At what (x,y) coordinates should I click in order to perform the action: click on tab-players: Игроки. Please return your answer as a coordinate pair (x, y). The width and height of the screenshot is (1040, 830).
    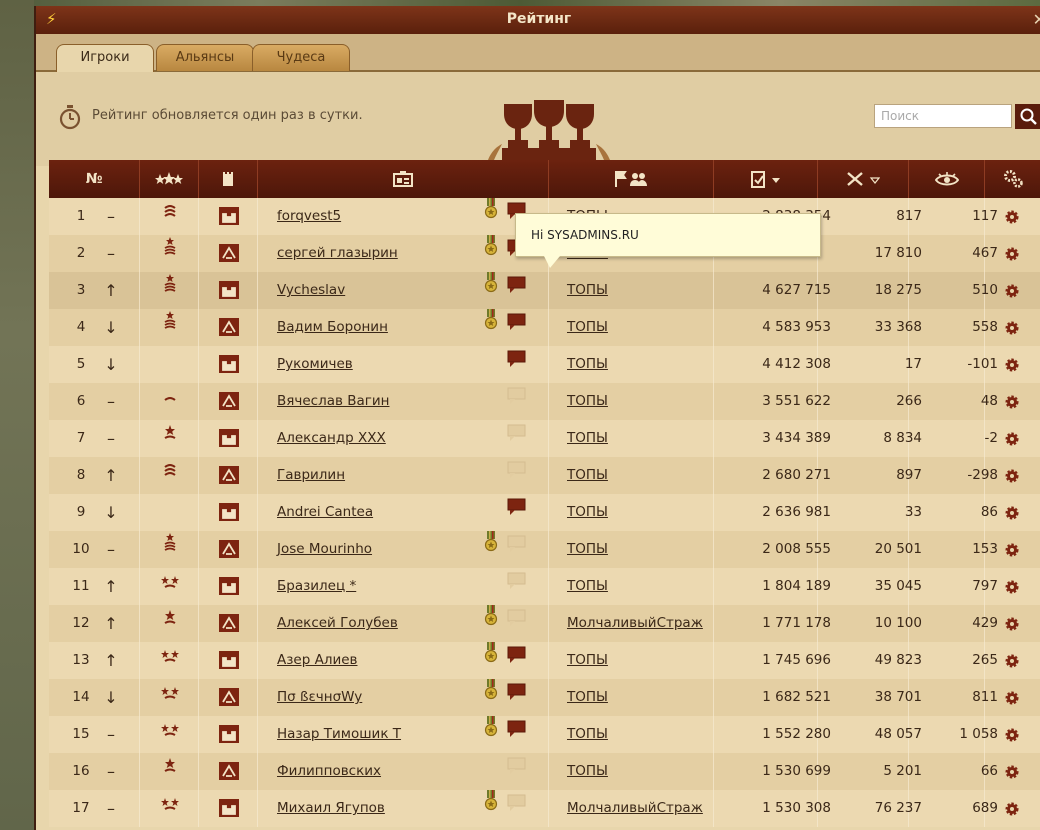
    Looking at the image, I should click on (105, 58).